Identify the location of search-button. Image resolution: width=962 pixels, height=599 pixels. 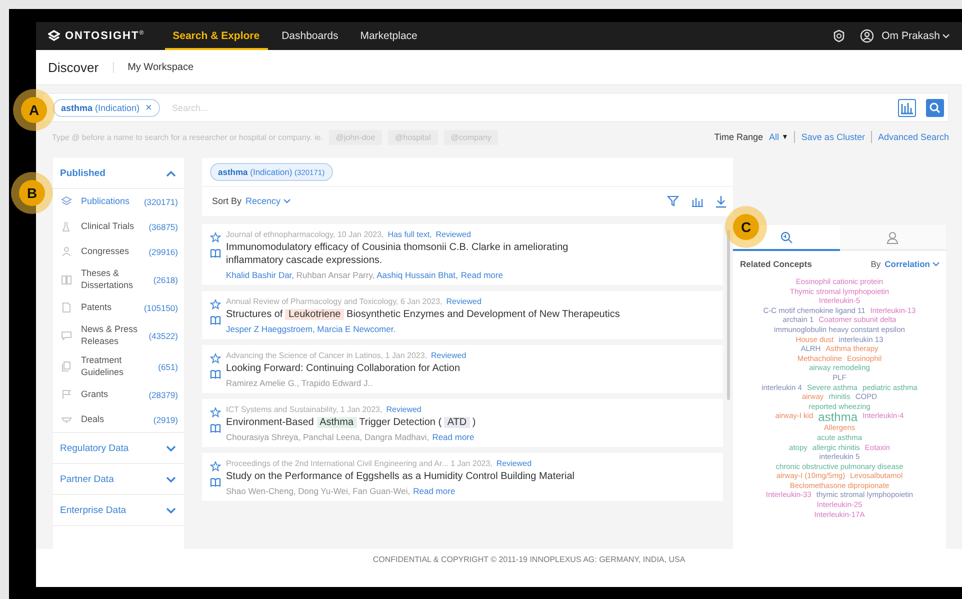
(935, 107).